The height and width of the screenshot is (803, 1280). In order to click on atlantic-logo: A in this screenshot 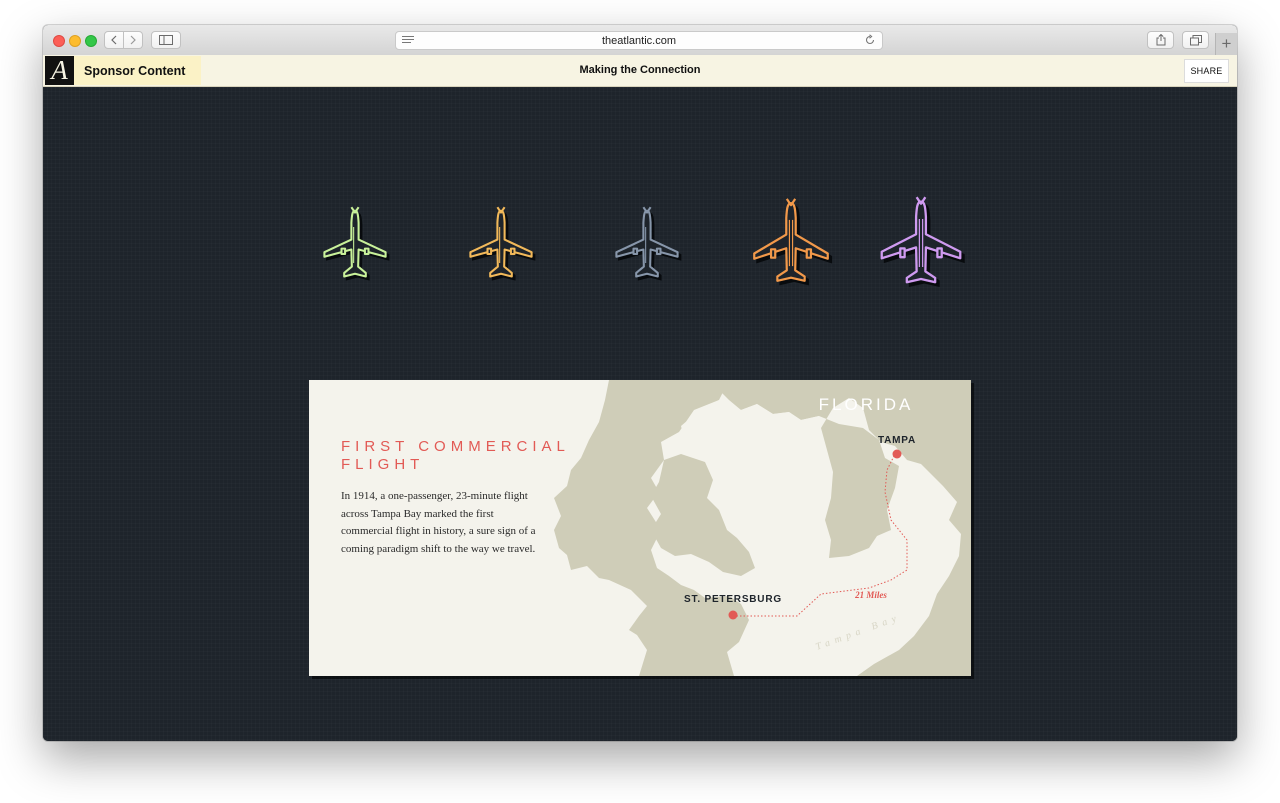, I will do `click(59, 70)`.